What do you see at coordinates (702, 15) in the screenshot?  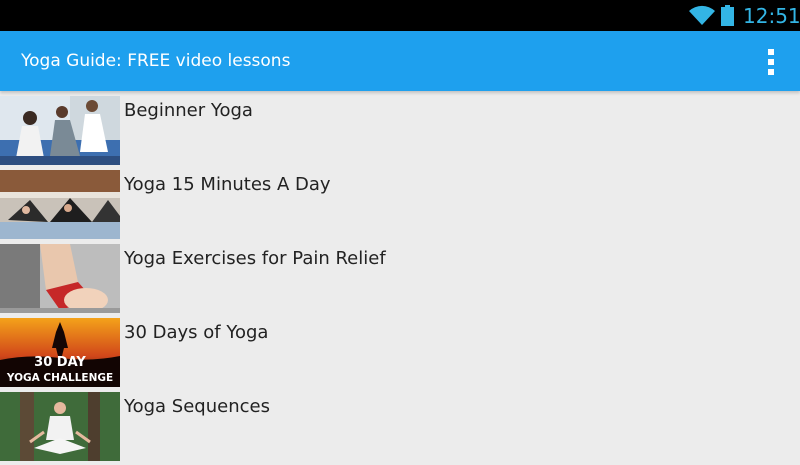 I see `wifi-icon` at bounding box center [702, 15].